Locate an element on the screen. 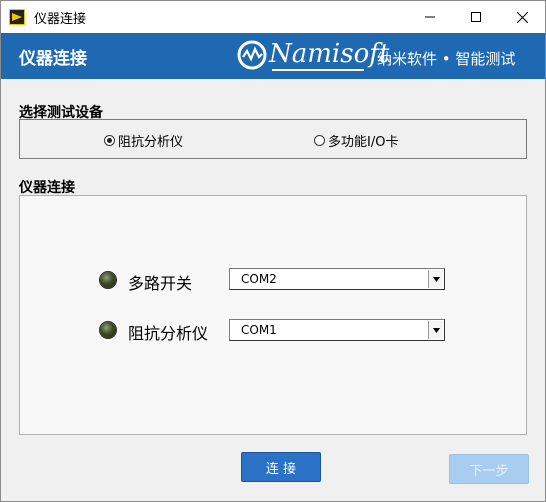 The width and height of the screenshot is (546, 502). analyzer-port-value: COM1 is located at coordinates (259, 330).